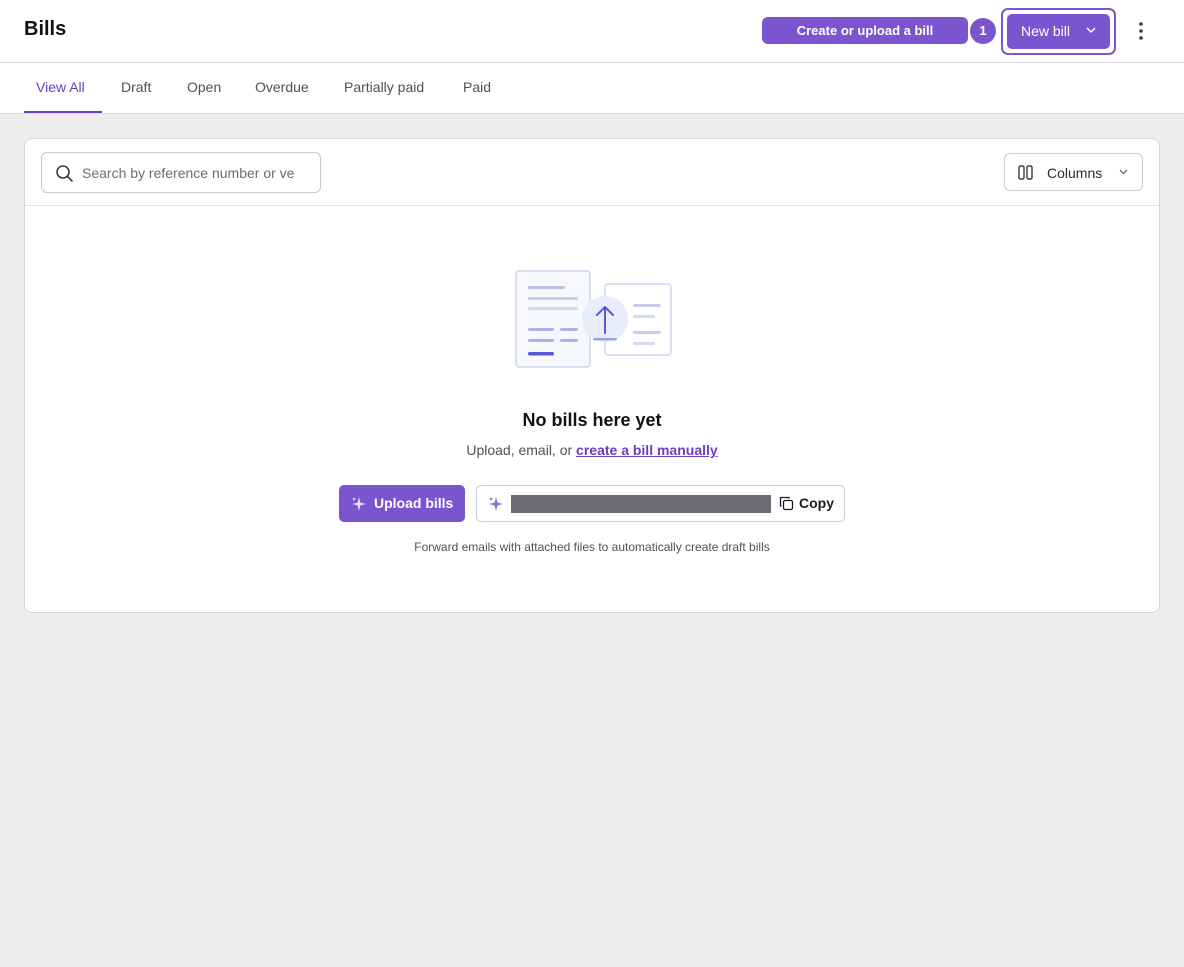 The width and height of the screenshot is (1184, 967). I want to click on create-bill-manually-link: create a bill manually, so click(647, 450).